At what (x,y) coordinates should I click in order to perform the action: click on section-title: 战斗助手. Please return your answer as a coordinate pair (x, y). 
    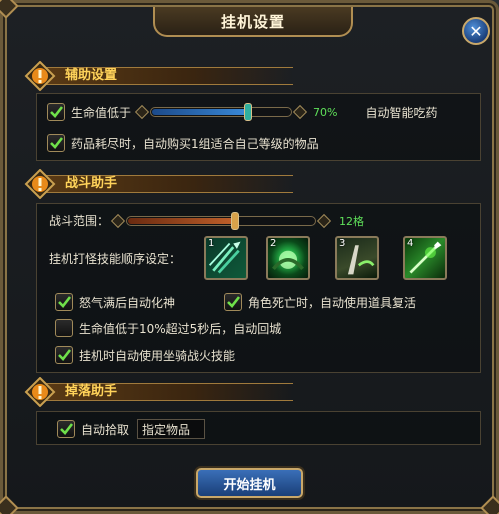
    Looking at the image, I should click on (91, 183).